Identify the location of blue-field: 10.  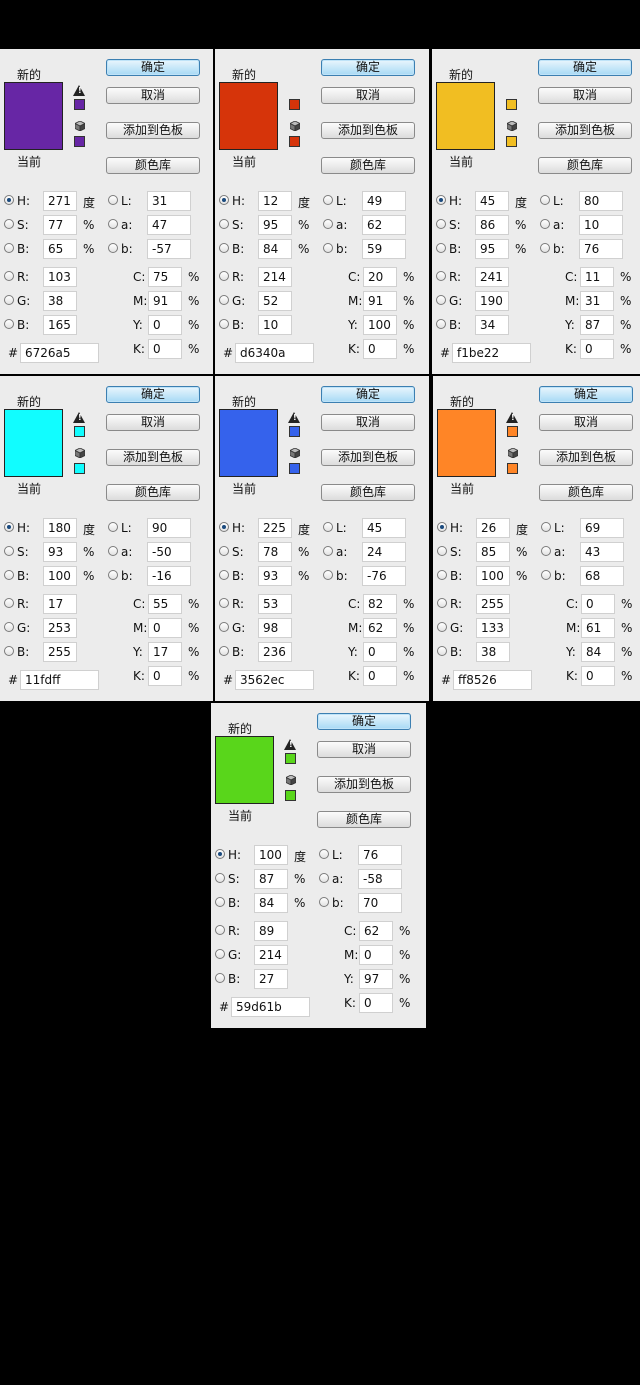
(275, 325).